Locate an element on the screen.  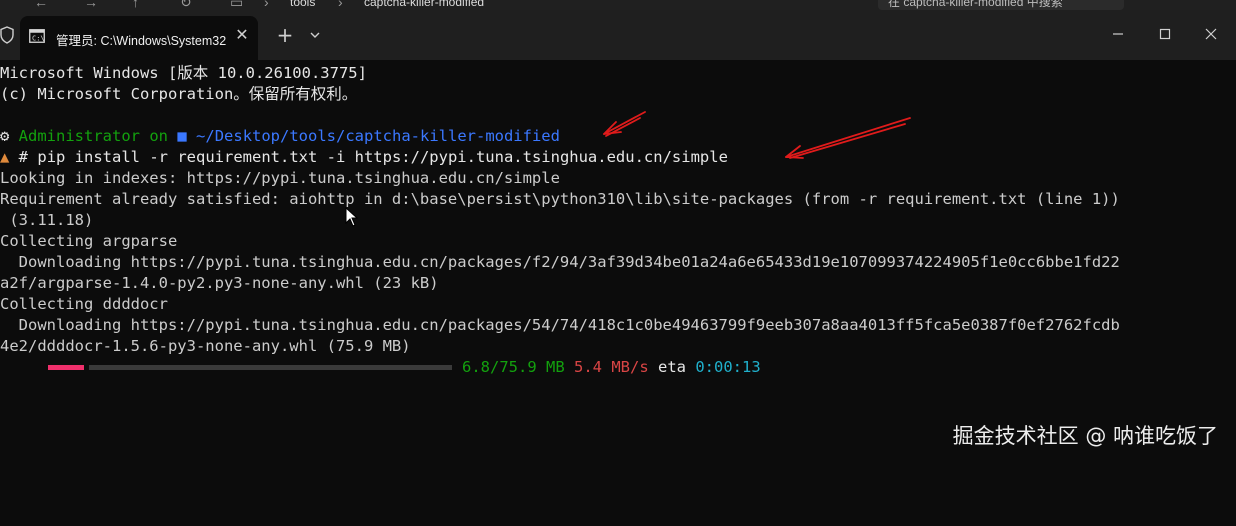
terminal-titlebar: C:\ 管理员: C:\Windows\System32 ✕ + is located at coordinates (618, 35).